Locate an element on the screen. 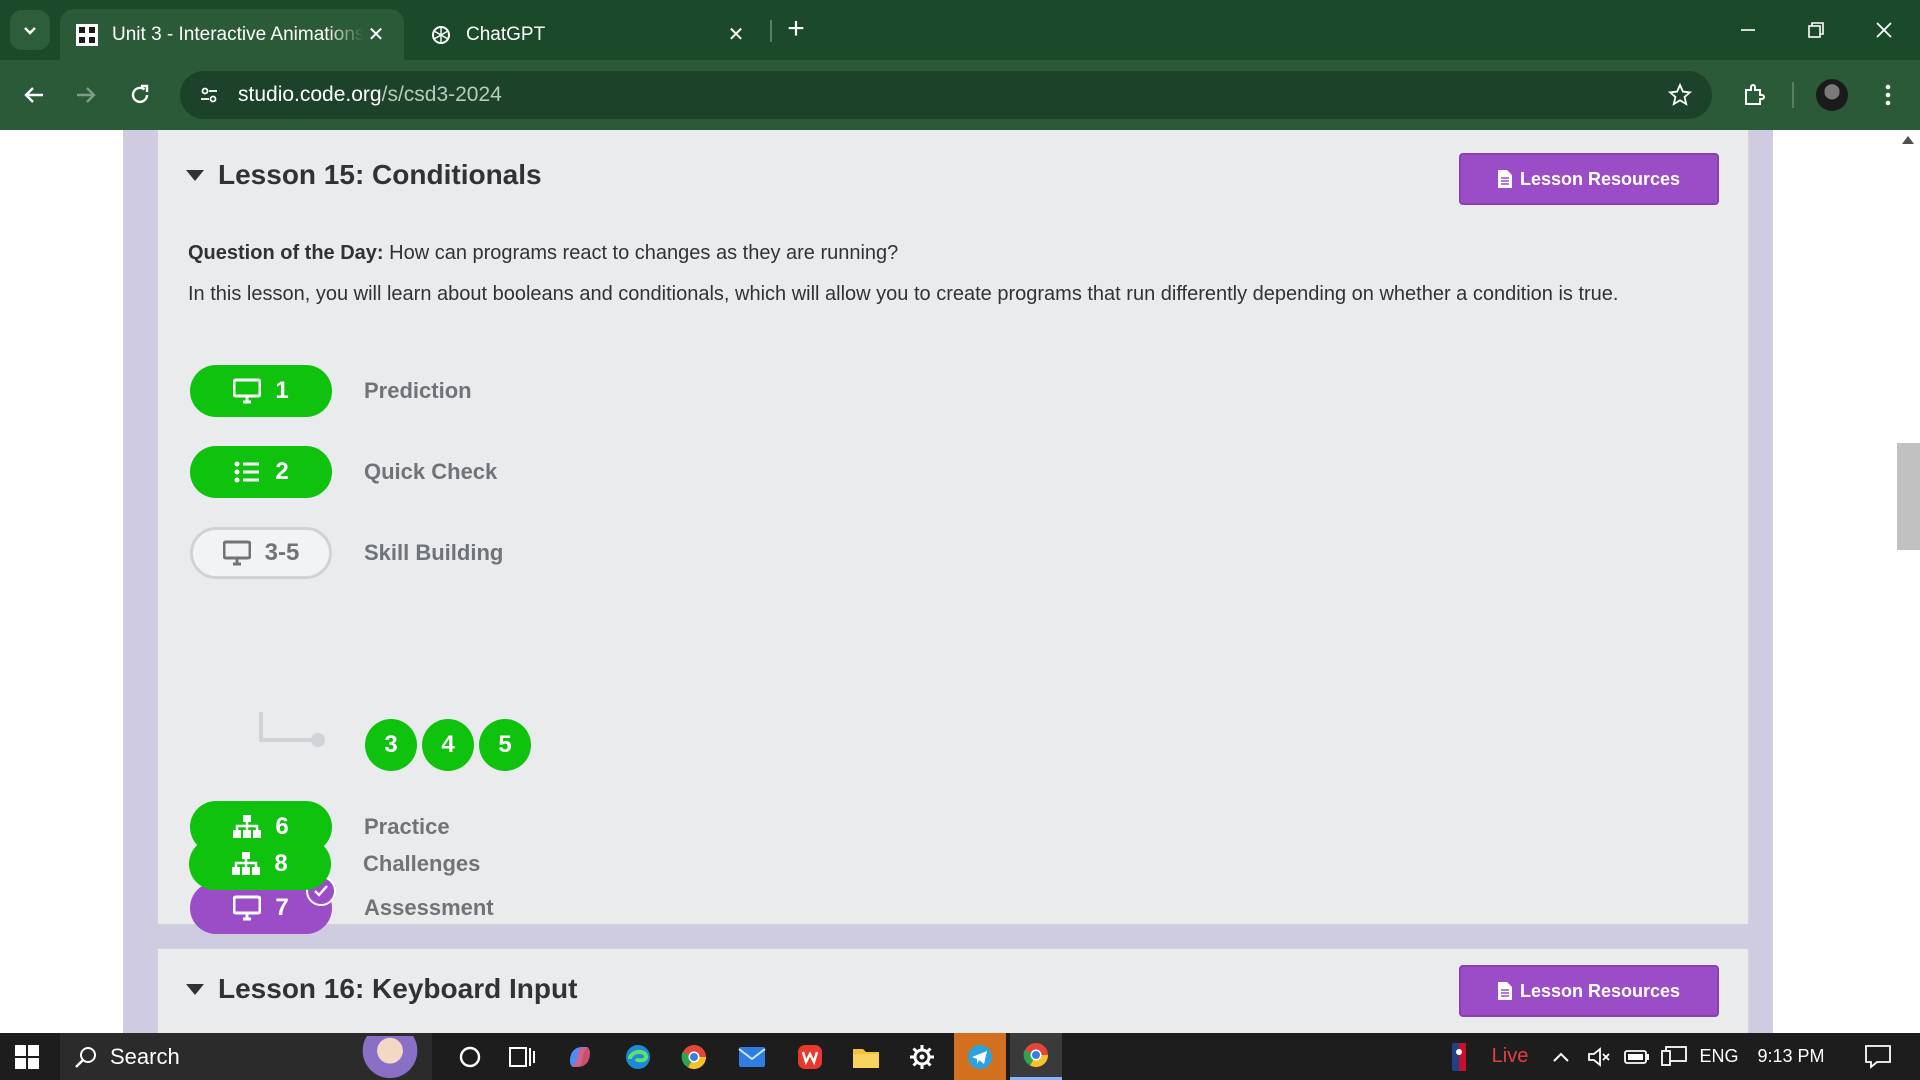  taskbar-app-chrome is located at coordinates (694, 1056).